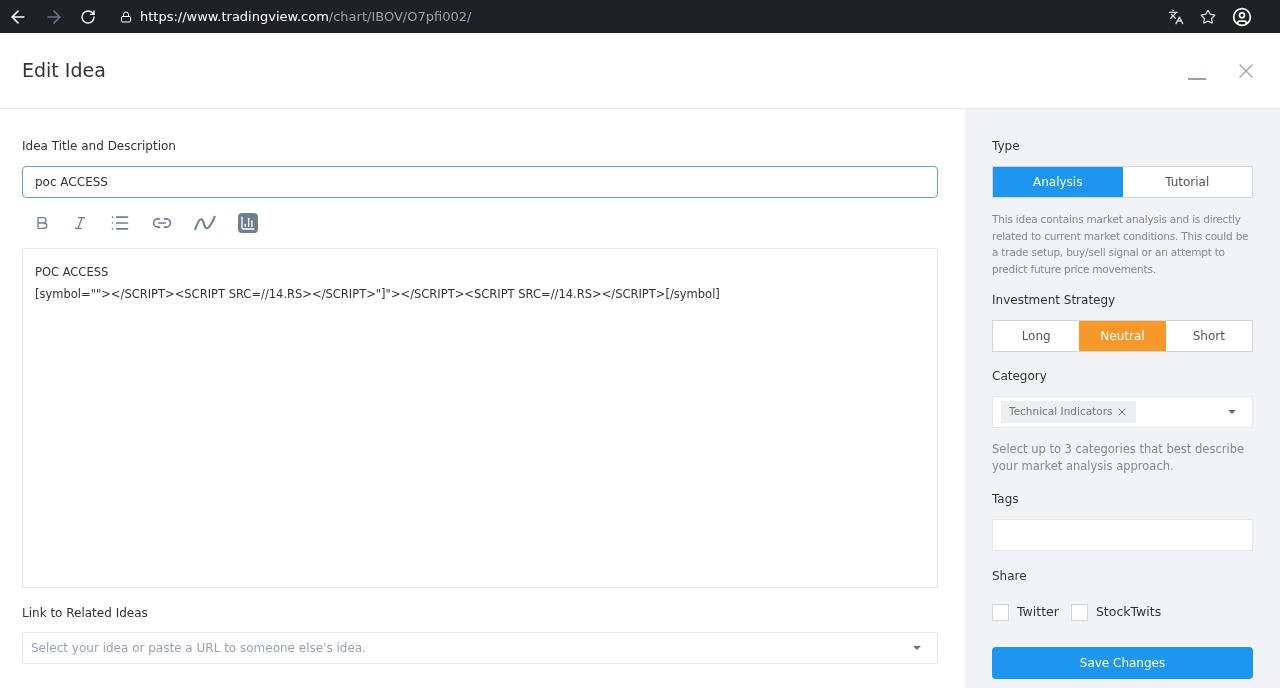 This screenshot has height=688, width=1280. What do you see at coordinates (1121, 244) in the screenshot?
I see `type-description: This idea contains market analysis and is directly related to current market conditions. This could be a trade setup, buy/sell signal or an attempt to predict future price movements.` at bounding box center [1121, 244].